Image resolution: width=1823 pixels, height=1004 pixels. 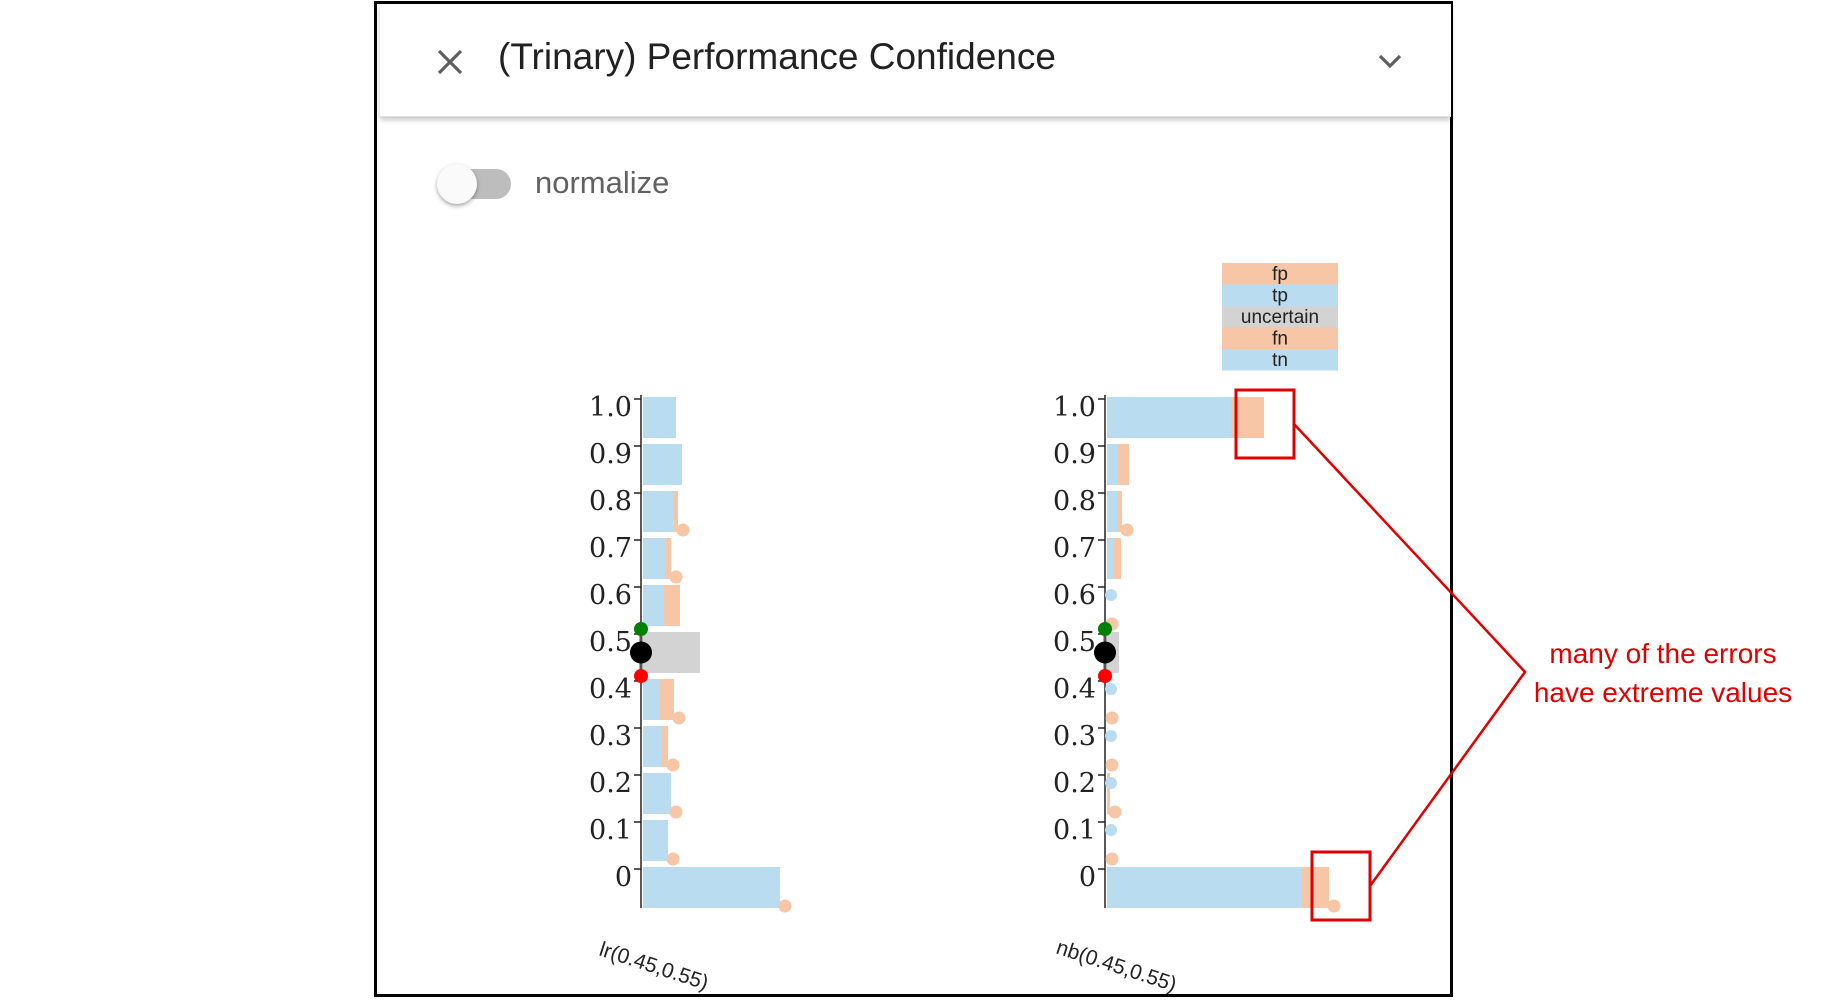 What do you see at coordinates (653, 966) in the screenshot?
I see `x-axis-label: lr(0.45,0.55)` at bounding box center [653, 966].